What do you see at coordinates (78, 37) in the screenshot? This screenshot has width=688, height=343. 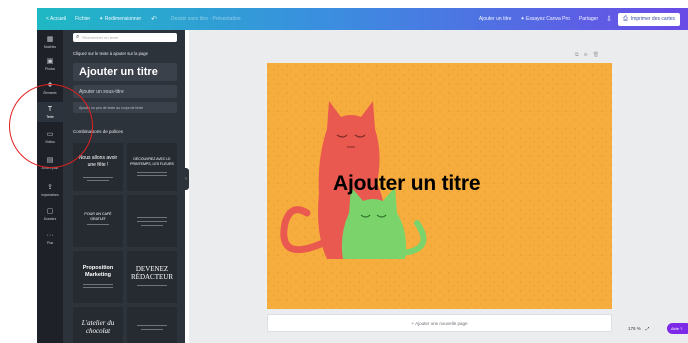 I see `search-icon: ⌕` at bounding box center [78, 37].